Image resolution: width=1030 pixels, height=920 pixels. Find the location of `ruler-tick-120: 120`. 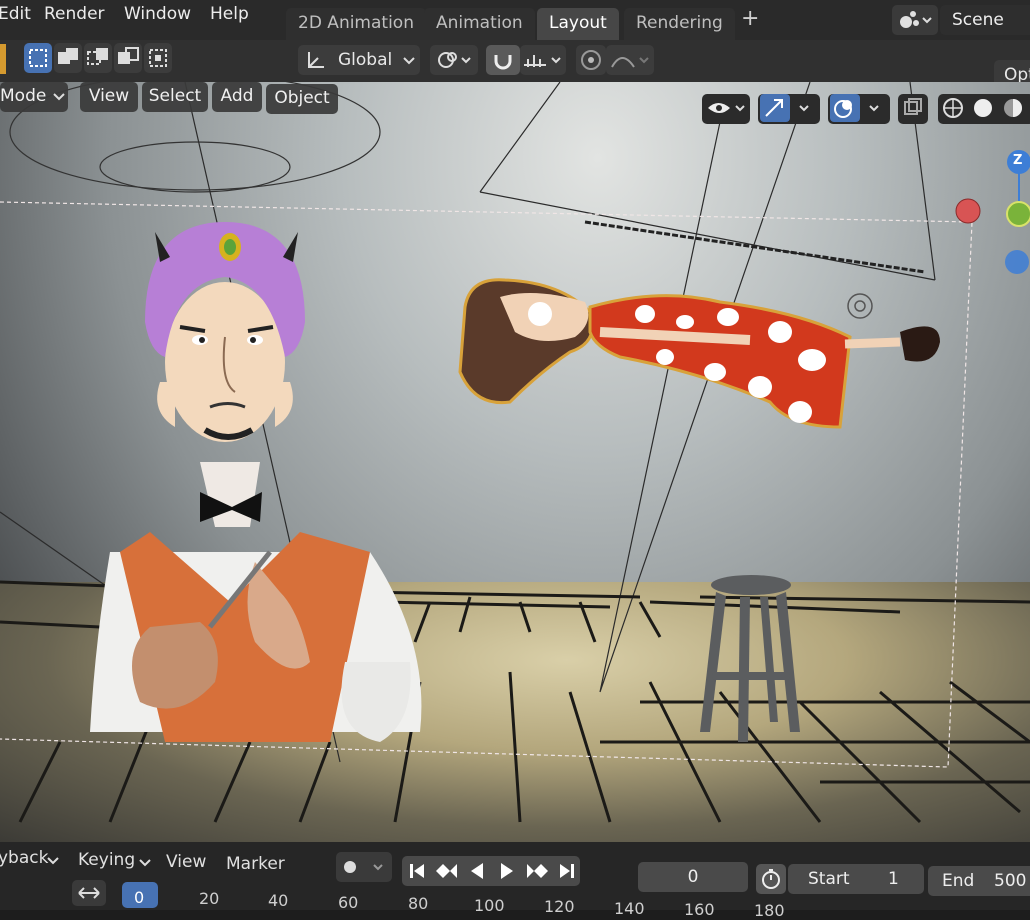

ruler-tick-120: 120 is located at coordinates (559, 906).